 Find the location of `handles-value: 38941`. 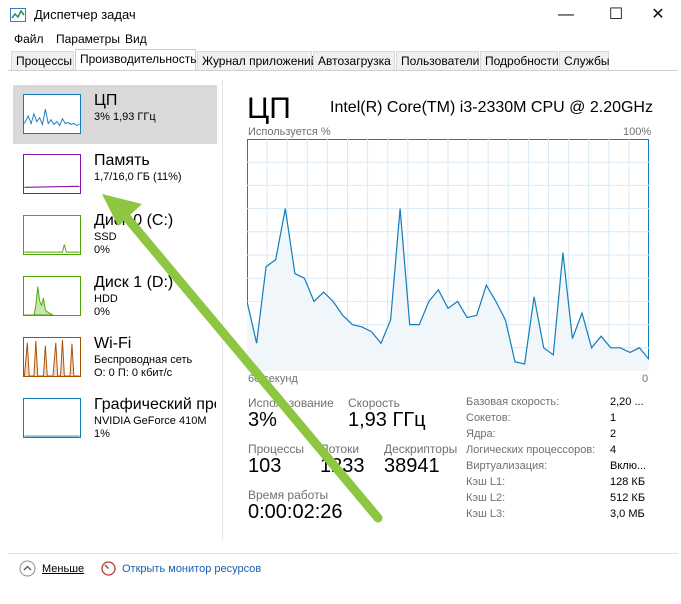

handles-value: 38941 is located at coordinates (412, 466).